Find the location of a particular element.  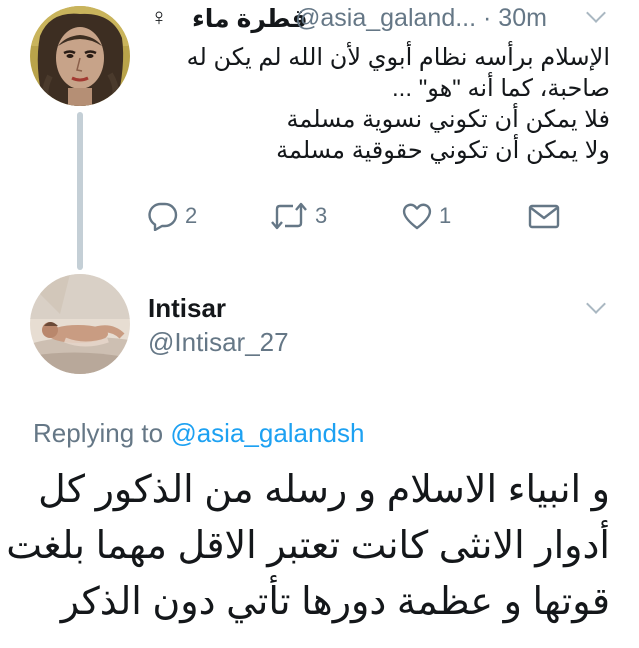

parent-display-name: قطرة ماء is located at coordinates (250, 19).